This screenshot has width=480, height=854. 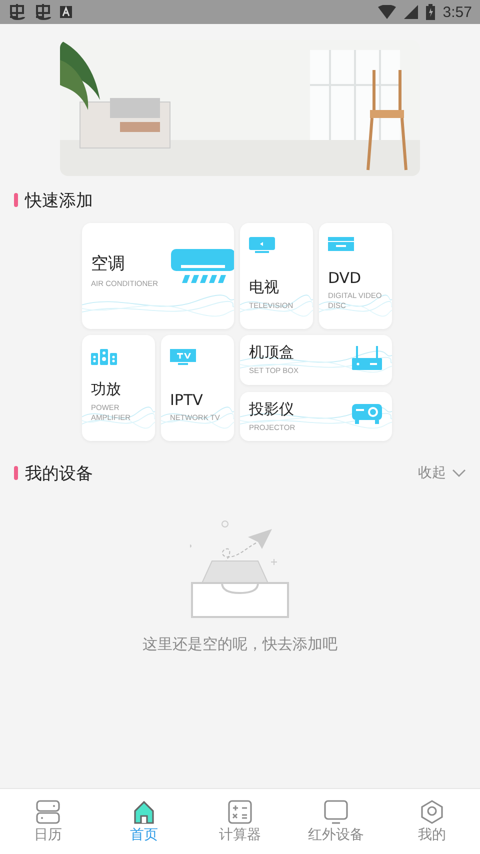 What do you see at coordinates (187, 399) in the screenshot?
I see `device-name: IPTV` at bounding box center [187, 399].